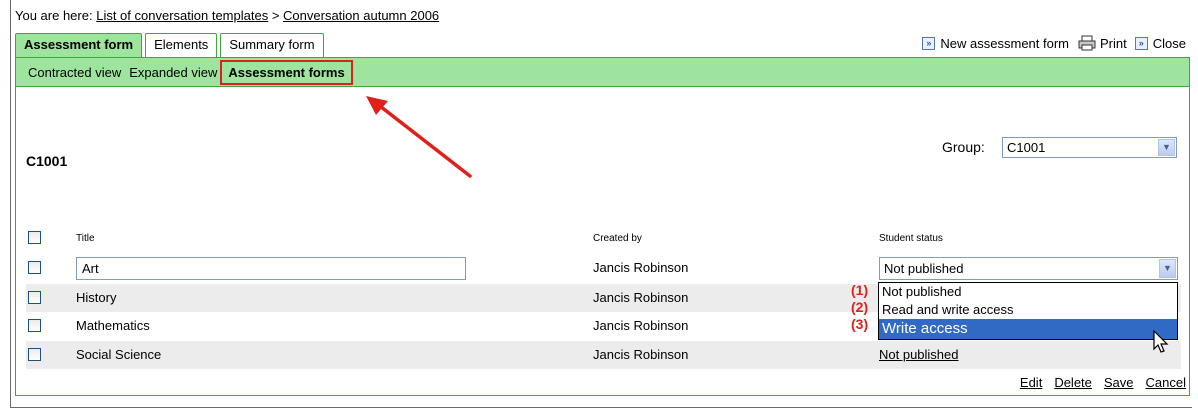 This screenshot has width=1198, height=412. Describe the element at coordinates (1073, 382) in the screenshot. I see `delete-link: Delete` at that location.